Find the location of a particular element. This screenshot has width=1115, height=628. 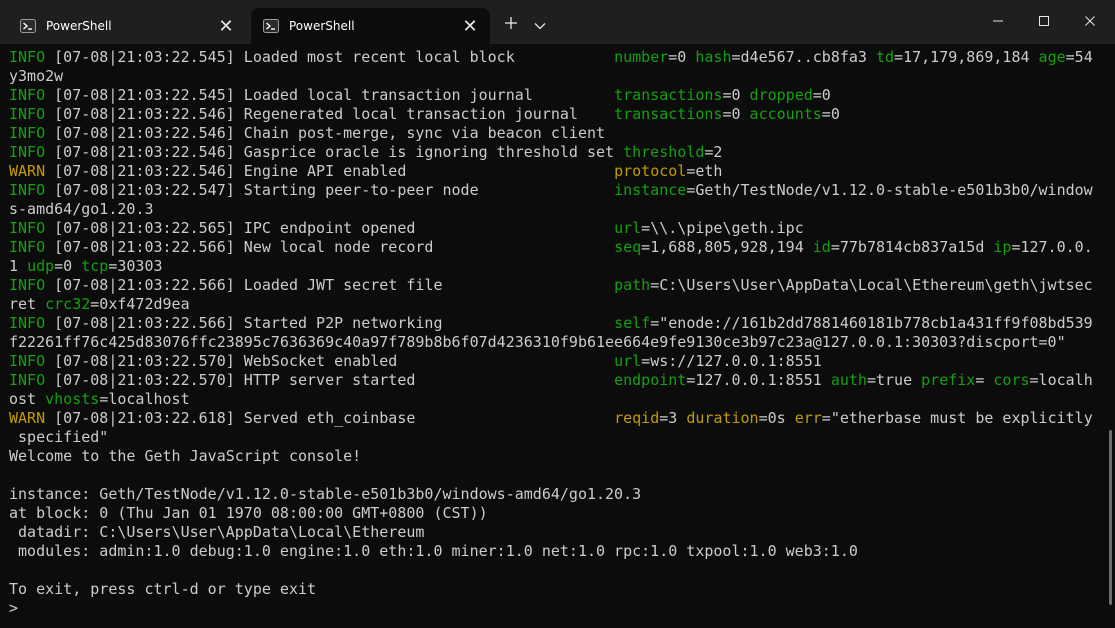

terminal-text: cors is located at coordinates (1011, 380).